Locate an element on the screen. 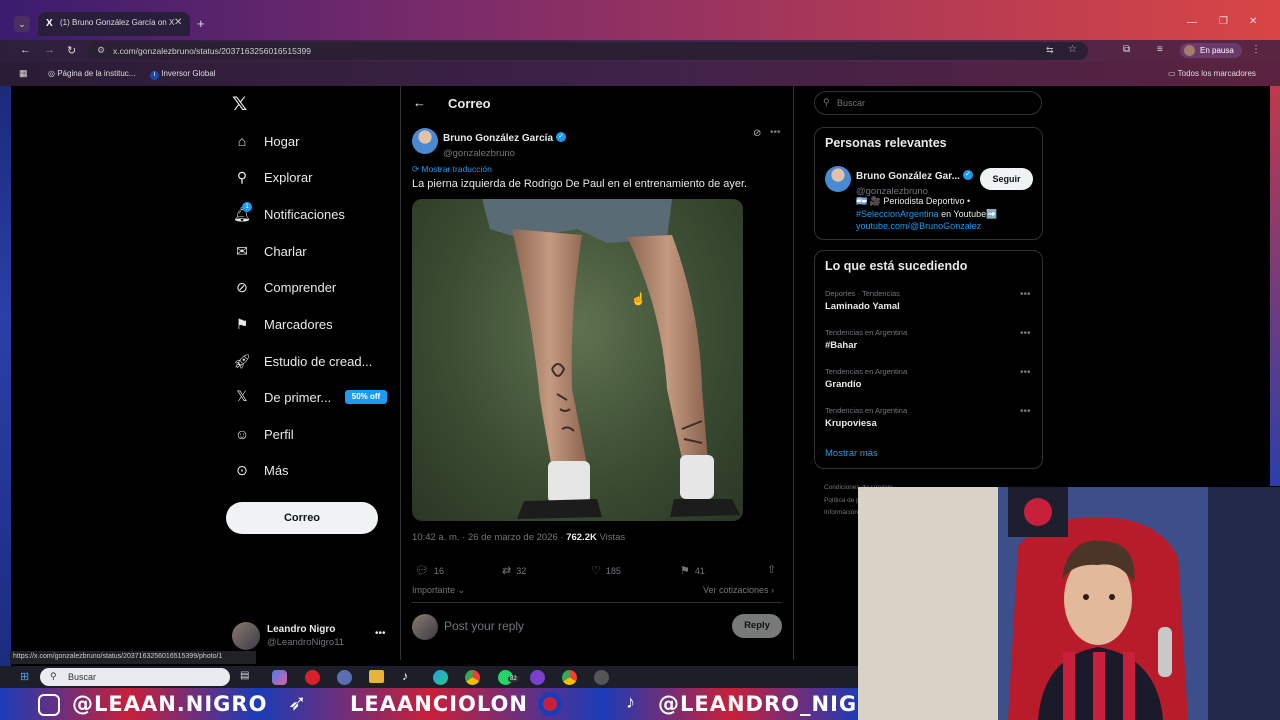 The image size is (1280, 720). relevance-dropdown: Importante ⌄ is located at coordinates (438, 590).